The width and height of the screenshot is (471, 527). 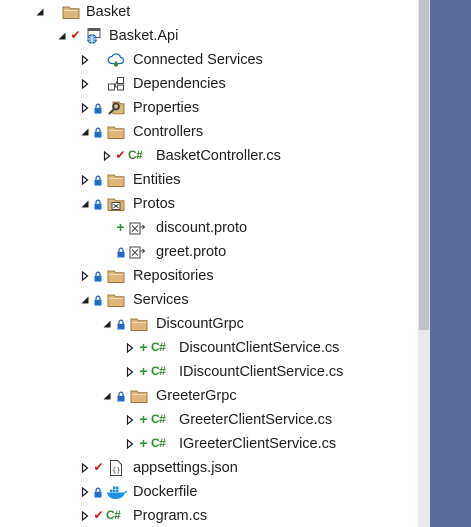 I want to click on tree-node-label: GreeterGrpc, so click(x=196, y=396).